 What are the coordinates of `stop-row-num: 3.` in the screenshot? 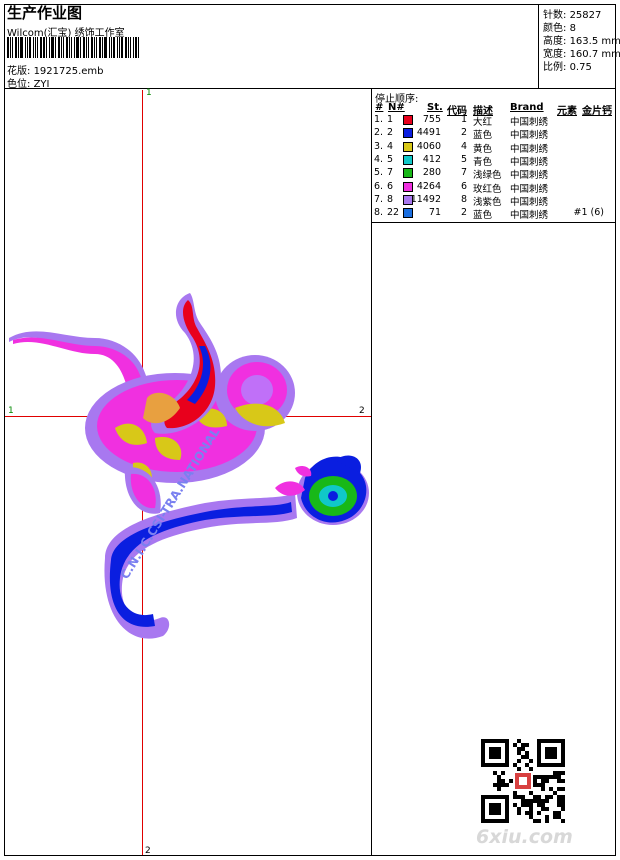 It's located at (379, 146).